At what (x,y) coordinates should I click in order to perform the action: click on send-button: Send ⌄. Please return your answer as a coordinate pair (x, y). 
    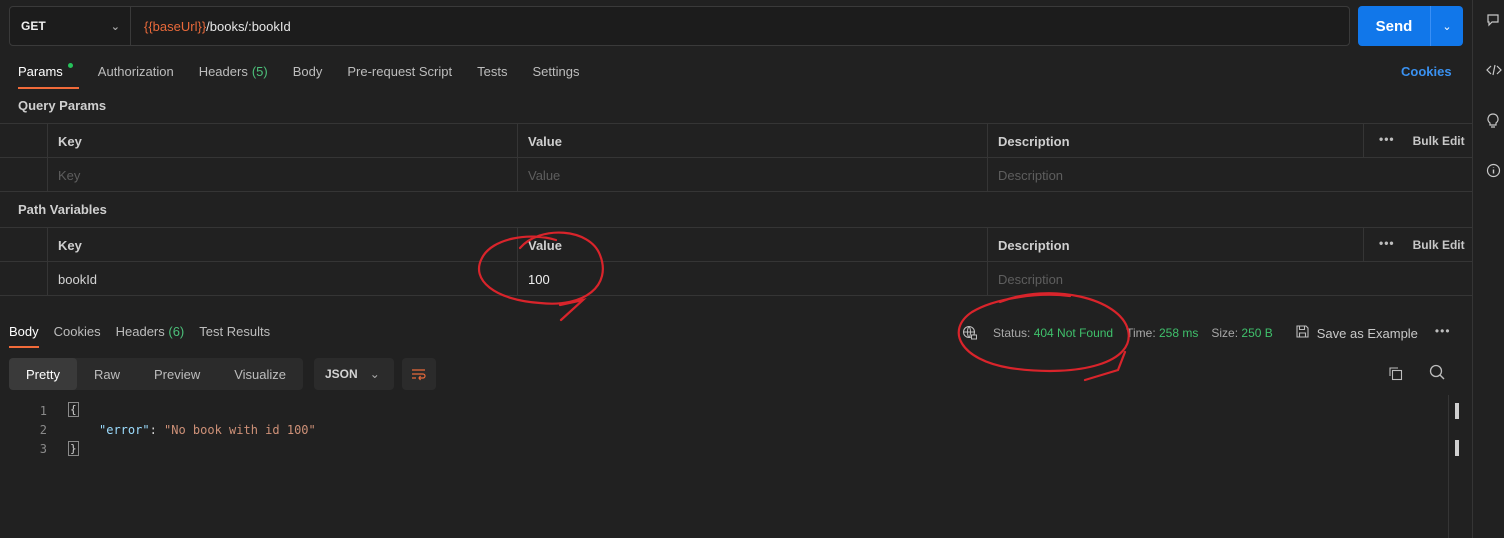
    Looking at the image, I should click on (1410, 26).